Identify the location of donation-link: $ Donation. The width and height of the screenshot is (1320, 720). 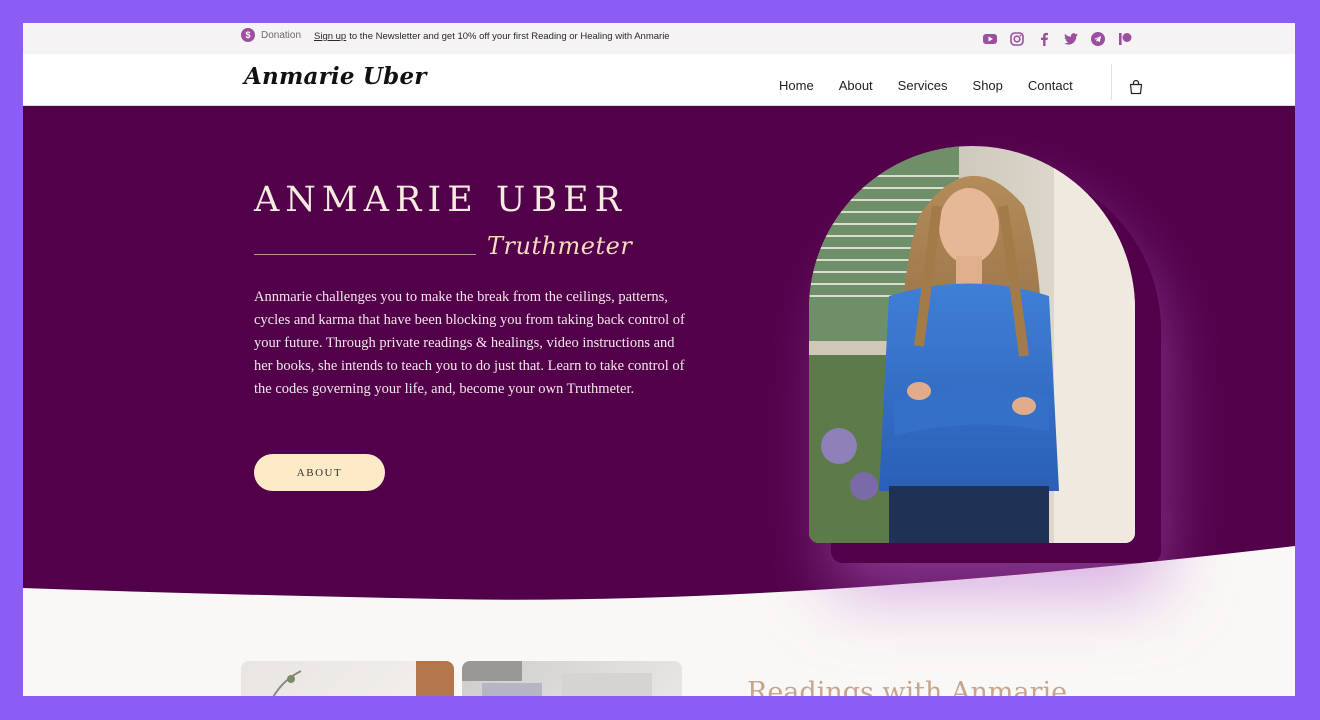
(271, 35).